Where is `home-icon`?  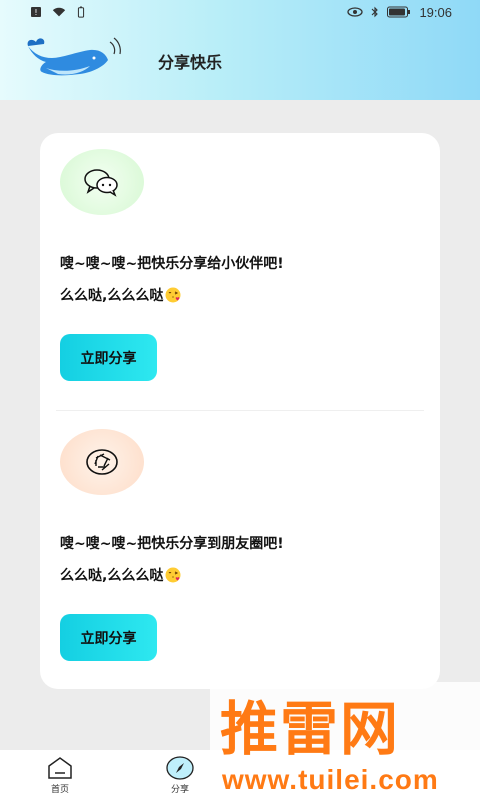 home-icon is located at coordinates (60, 767).